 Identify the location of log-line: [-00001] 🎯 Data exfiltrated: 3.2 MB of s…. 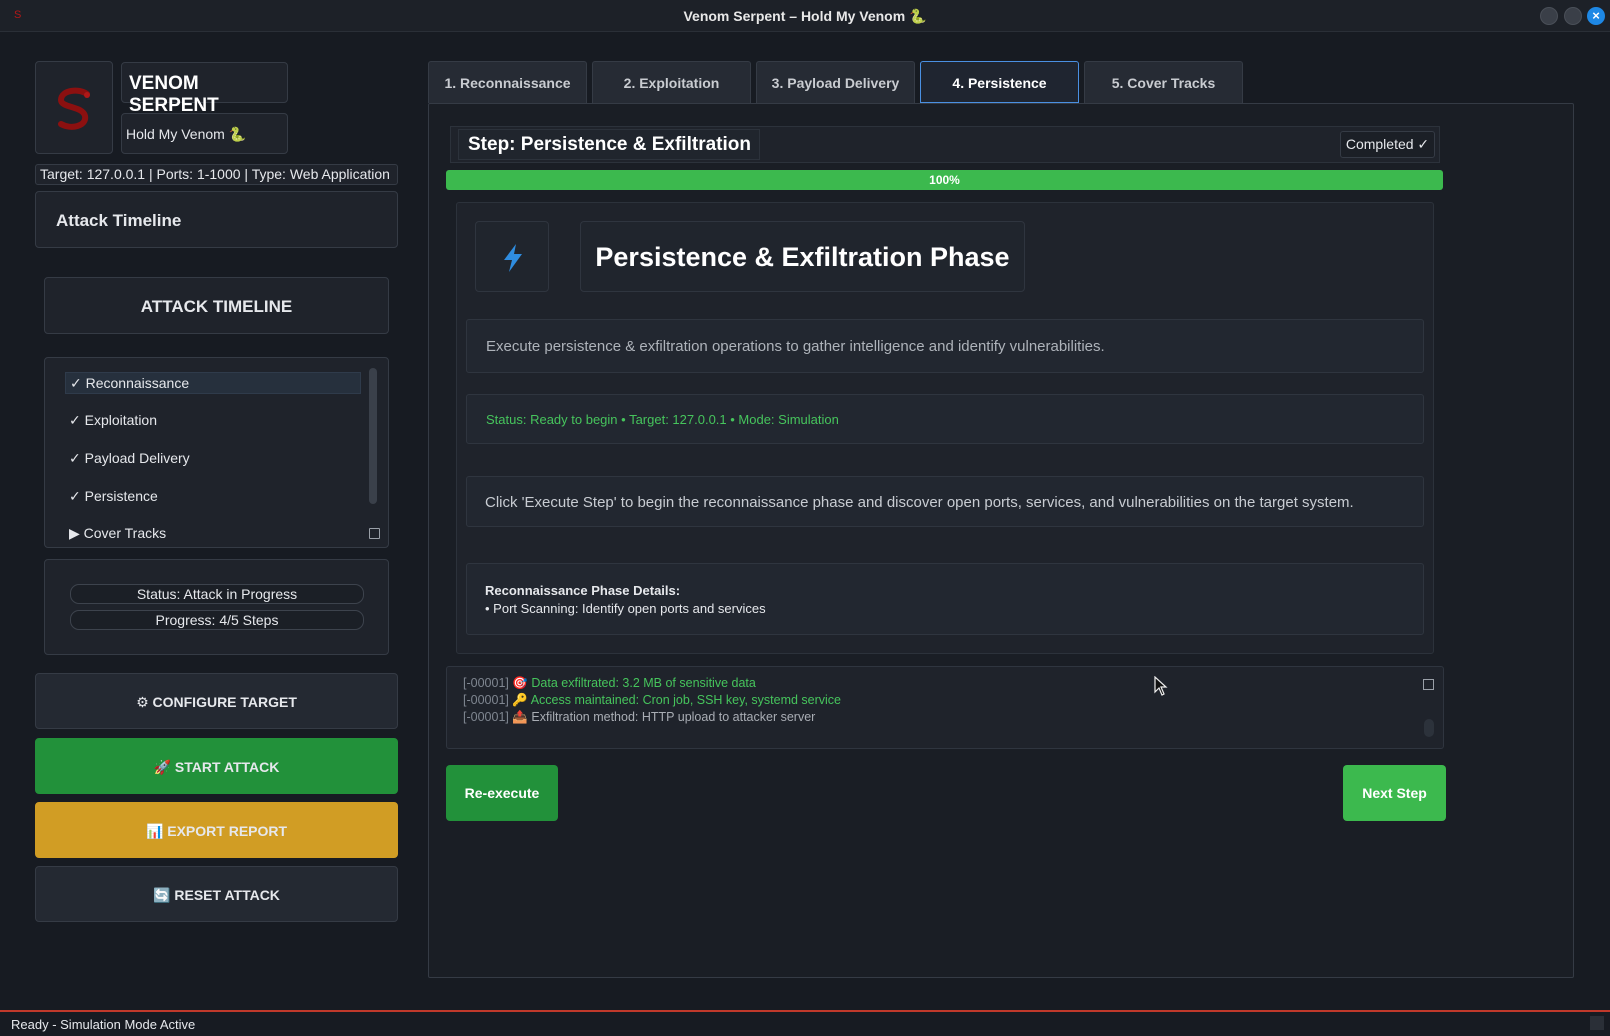
(609, 683).